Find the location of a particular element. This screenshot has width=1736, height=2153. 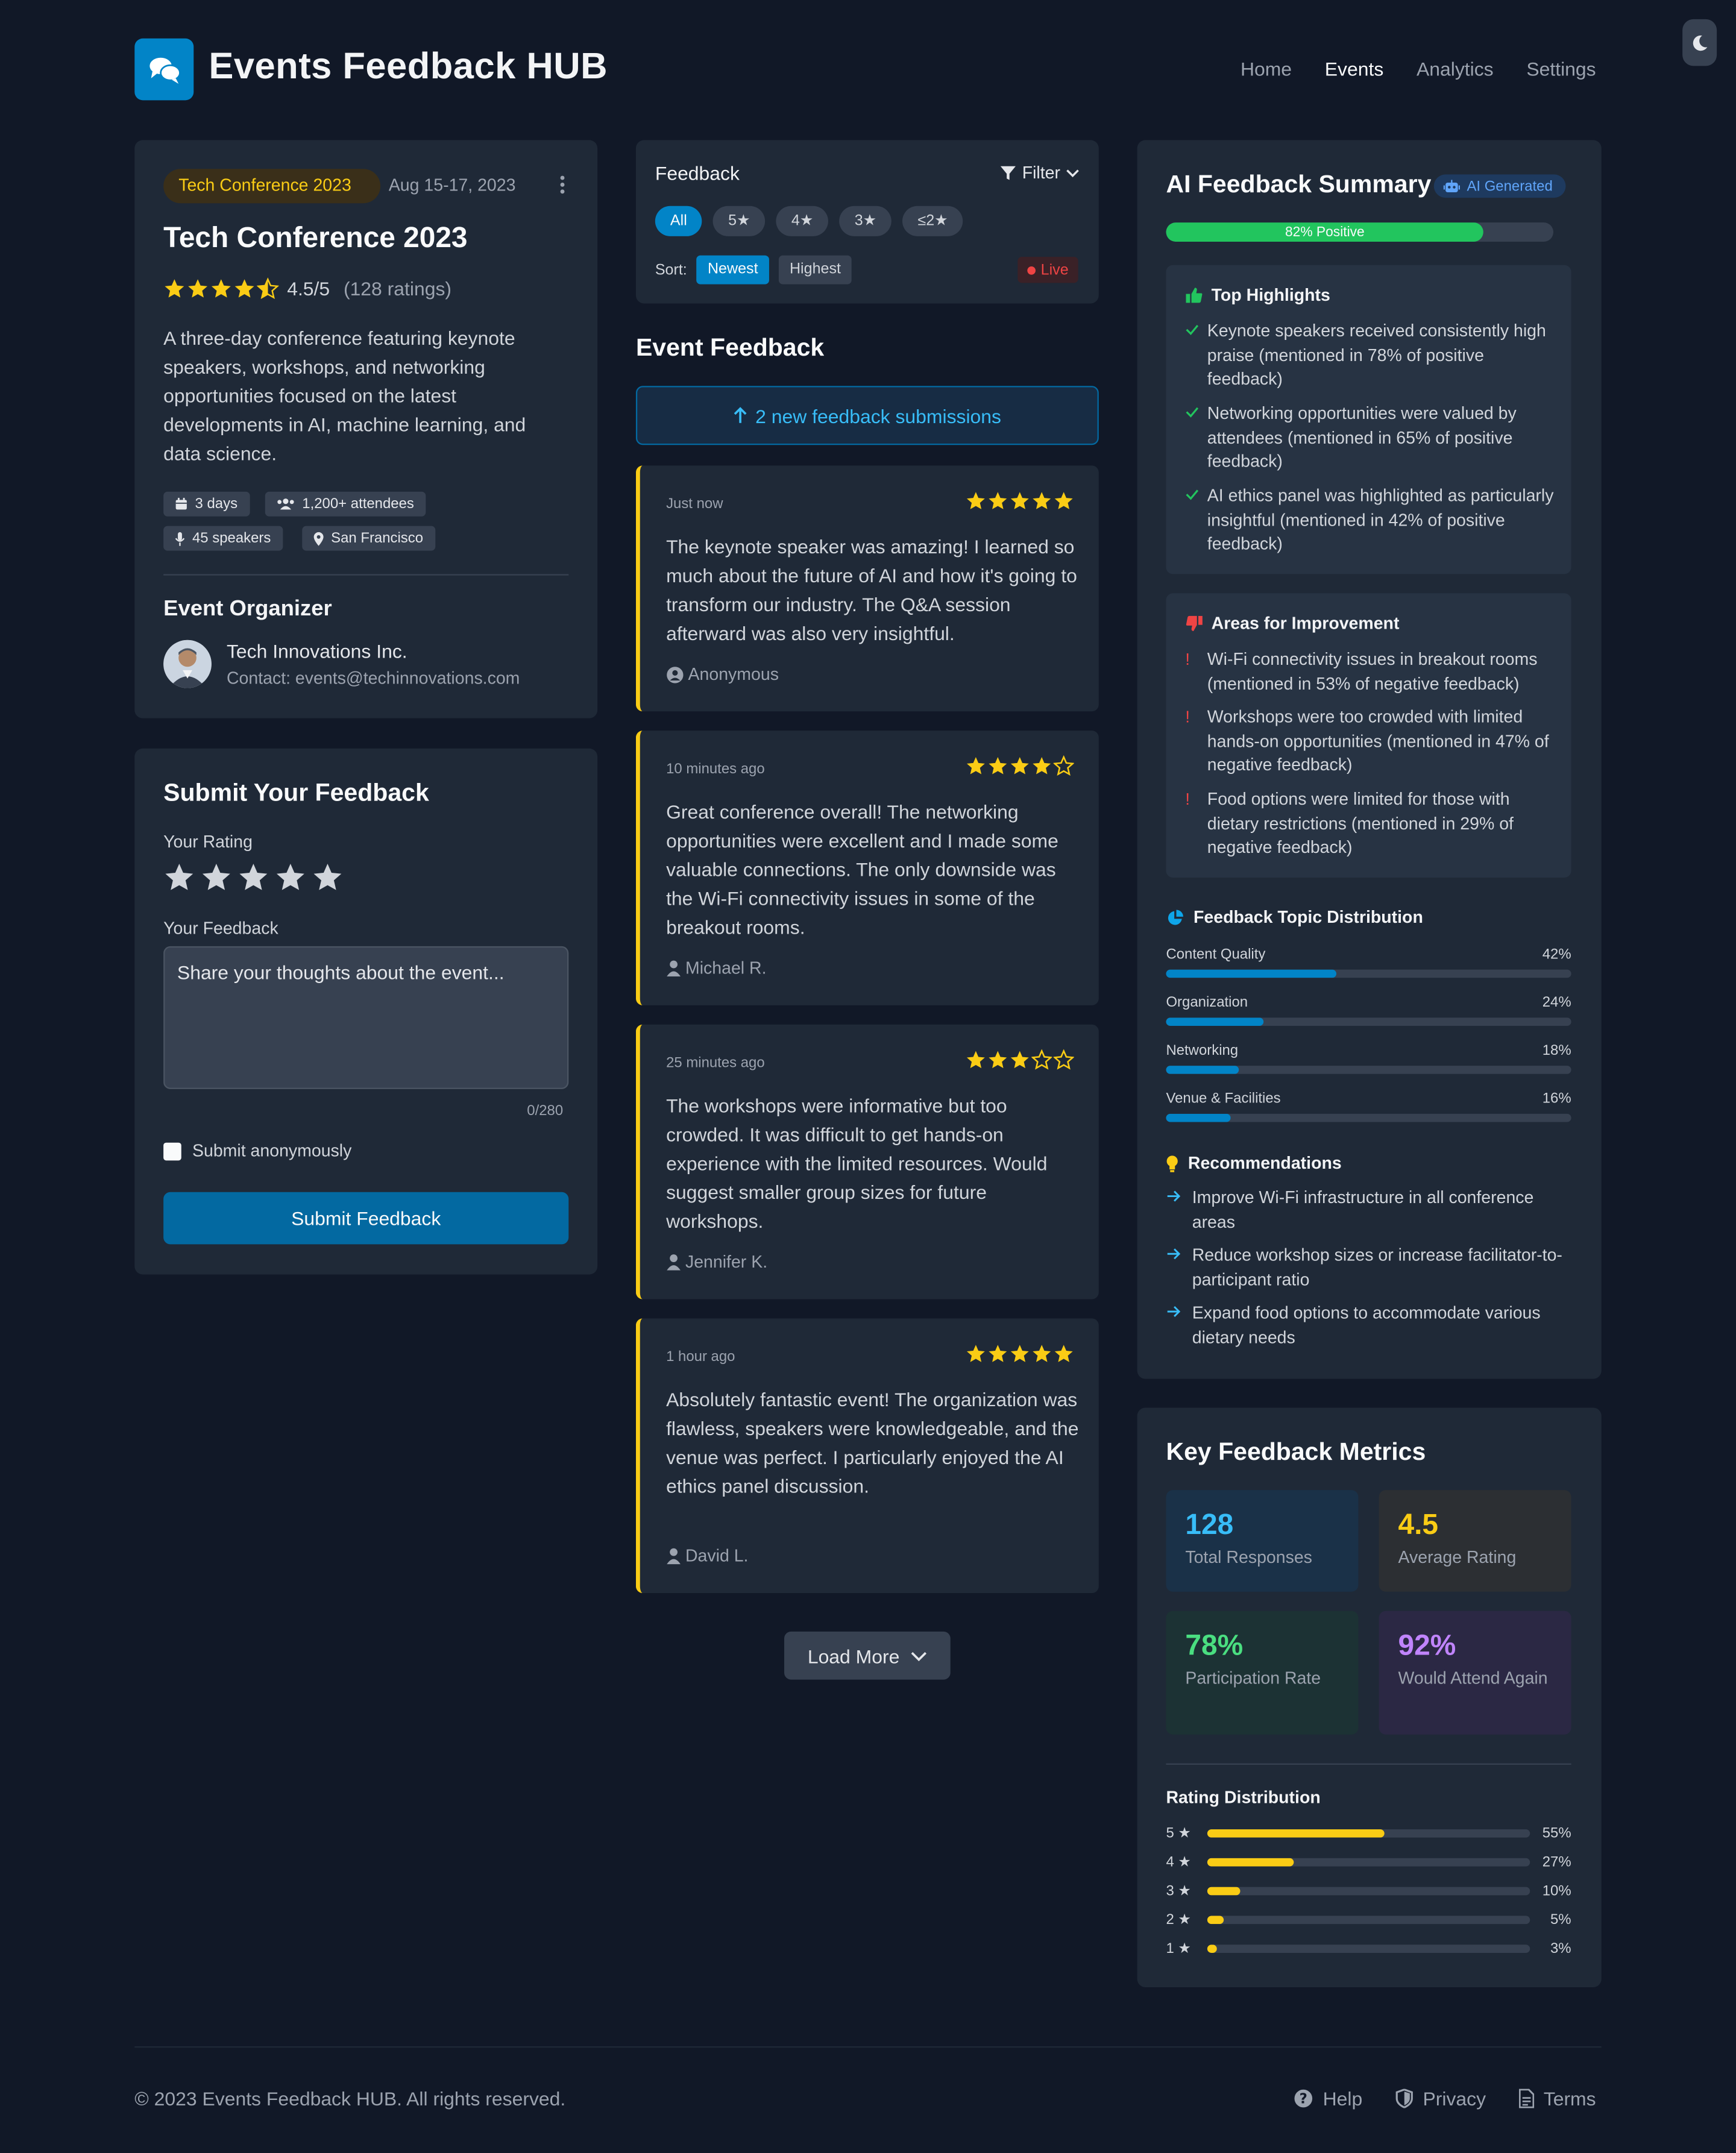

rd-label: 2 ★ is located at coordinates (1178, 1920).